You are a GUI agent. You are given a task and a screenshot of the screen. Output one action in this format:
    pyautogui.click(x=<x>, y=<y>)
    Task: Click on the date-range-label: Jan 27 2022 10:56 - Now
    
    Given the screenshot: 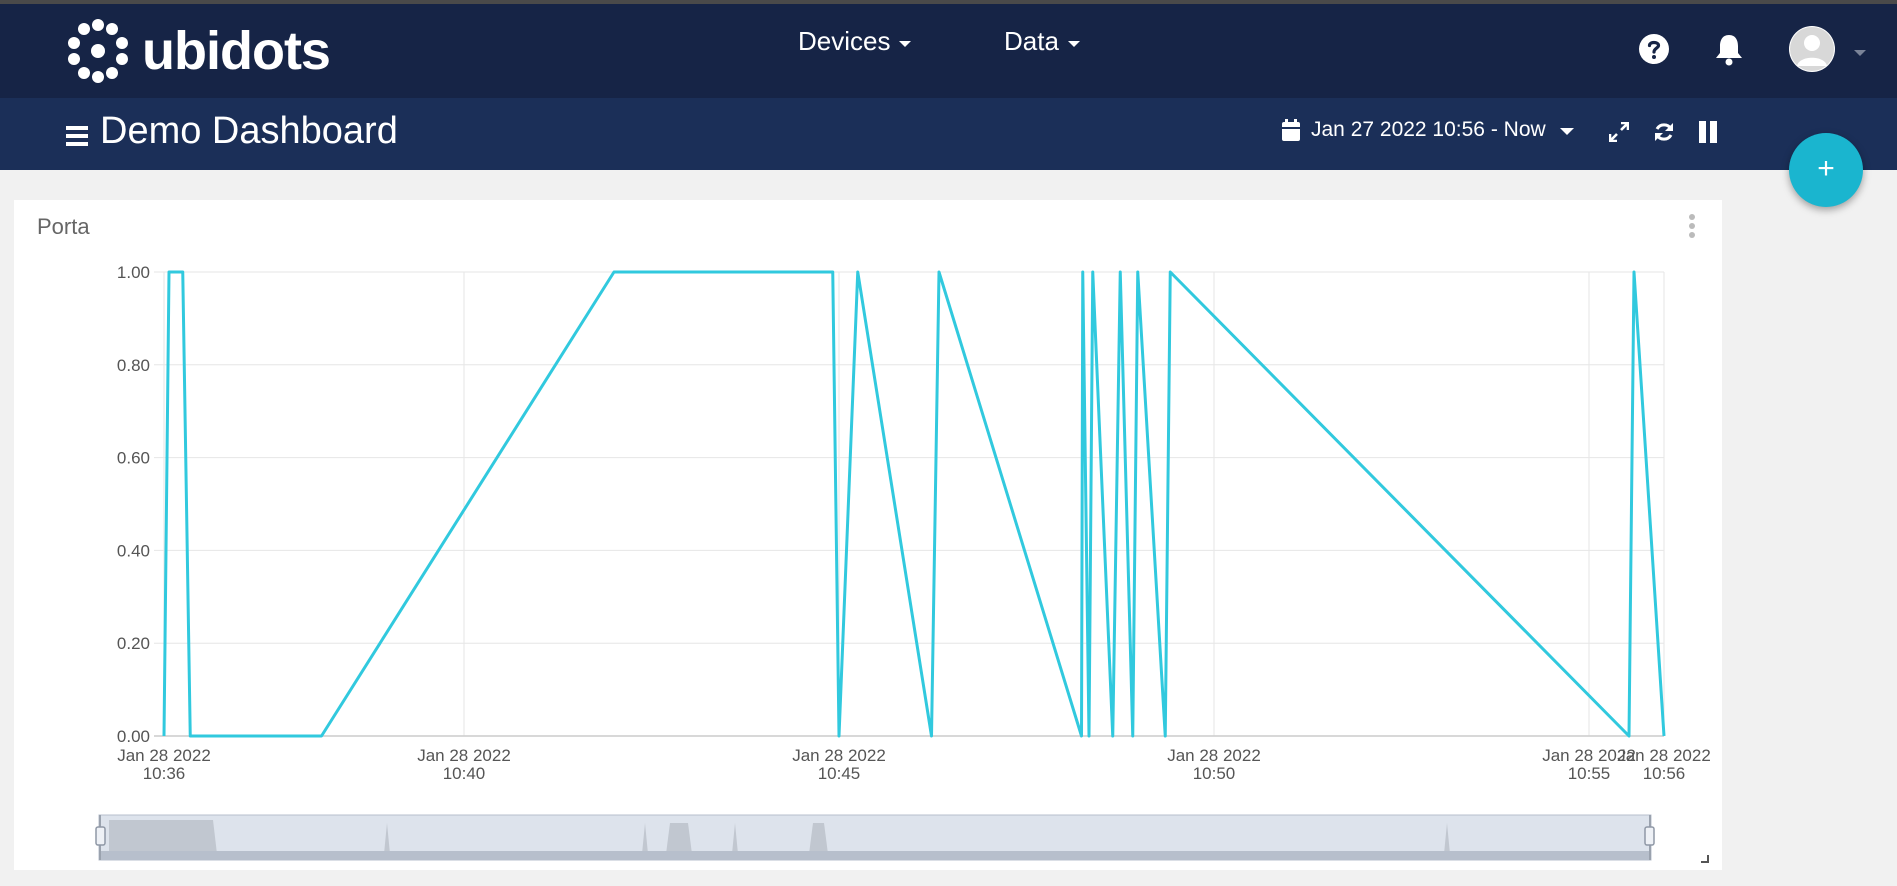 What is the action you would take?
    pyautogui.click(x=1428, y=129)
    